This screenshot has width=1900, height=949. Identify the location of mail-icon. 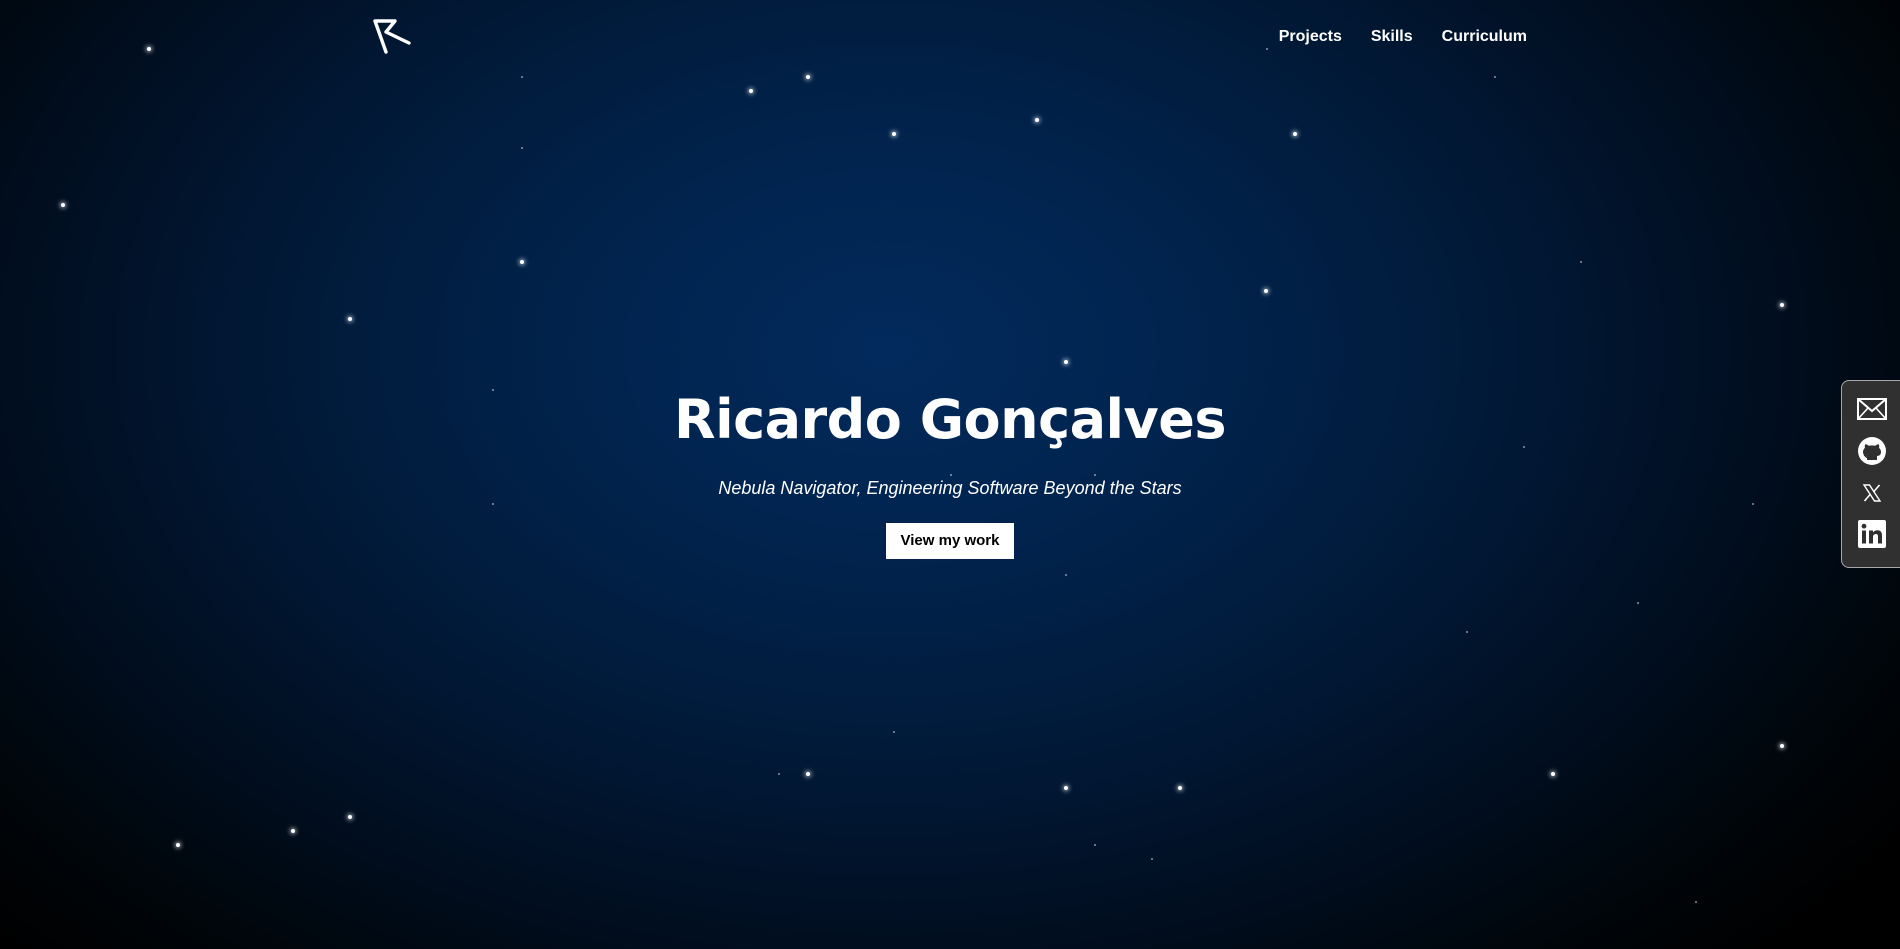
(1872, 409).